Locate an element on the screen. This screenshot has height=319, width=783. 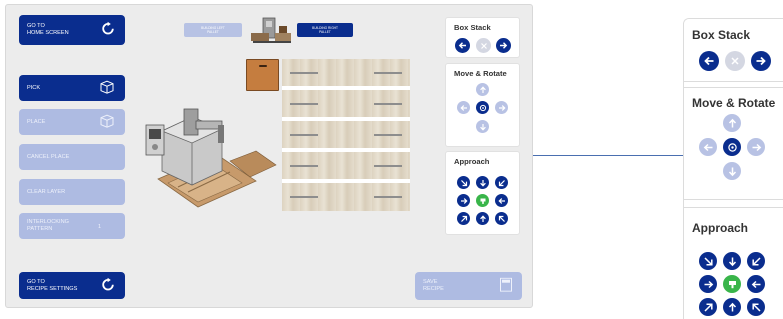
move-rotate-panel: Move & Rotate is located at coordinates (482, 105).